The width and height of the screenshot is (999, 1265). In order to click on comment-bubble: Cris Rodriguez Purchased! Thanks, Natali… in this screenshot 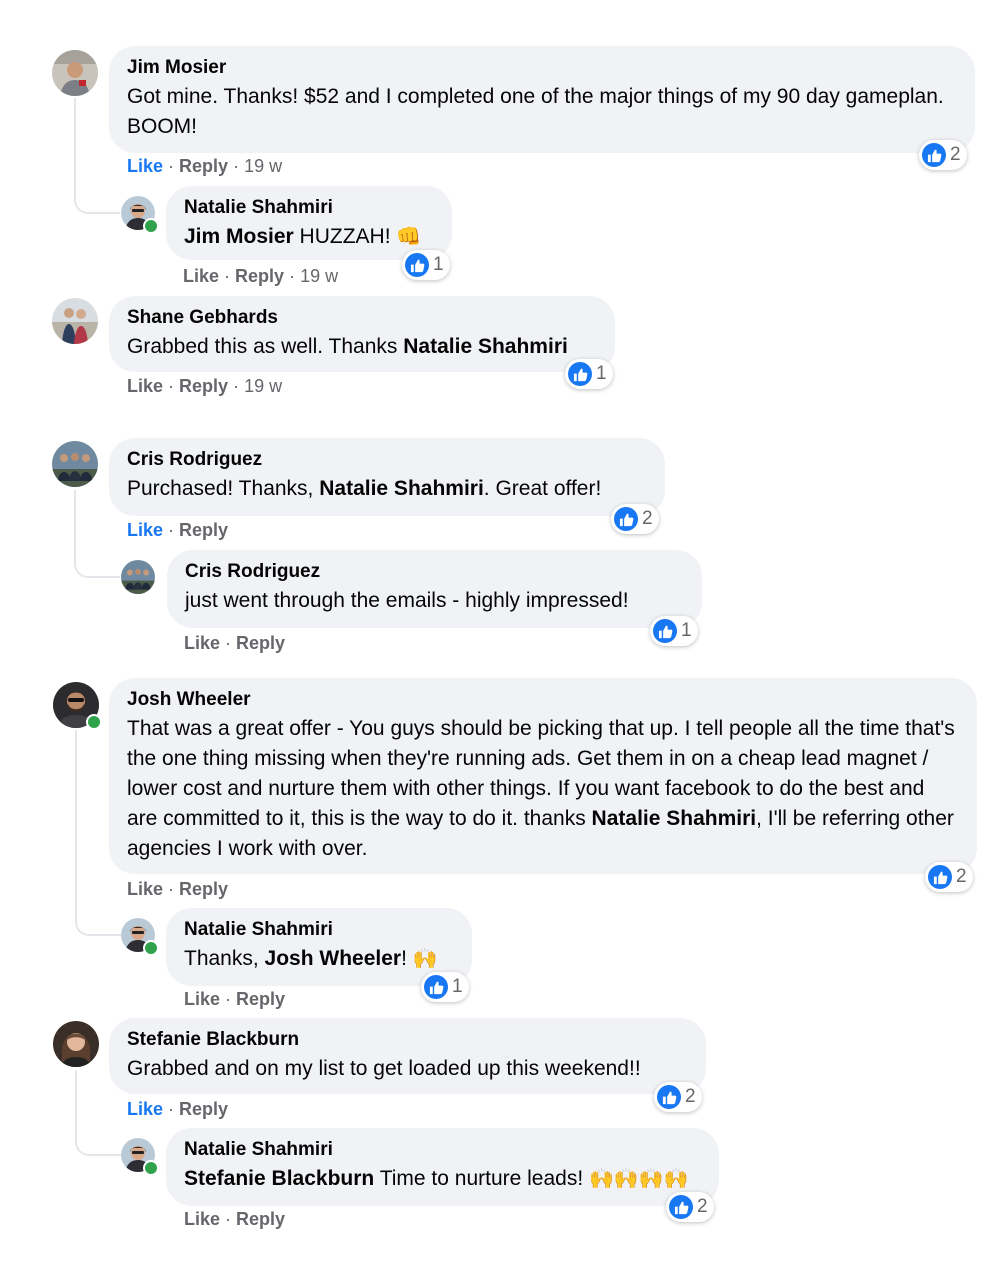, I will do `click(387, 477)`.